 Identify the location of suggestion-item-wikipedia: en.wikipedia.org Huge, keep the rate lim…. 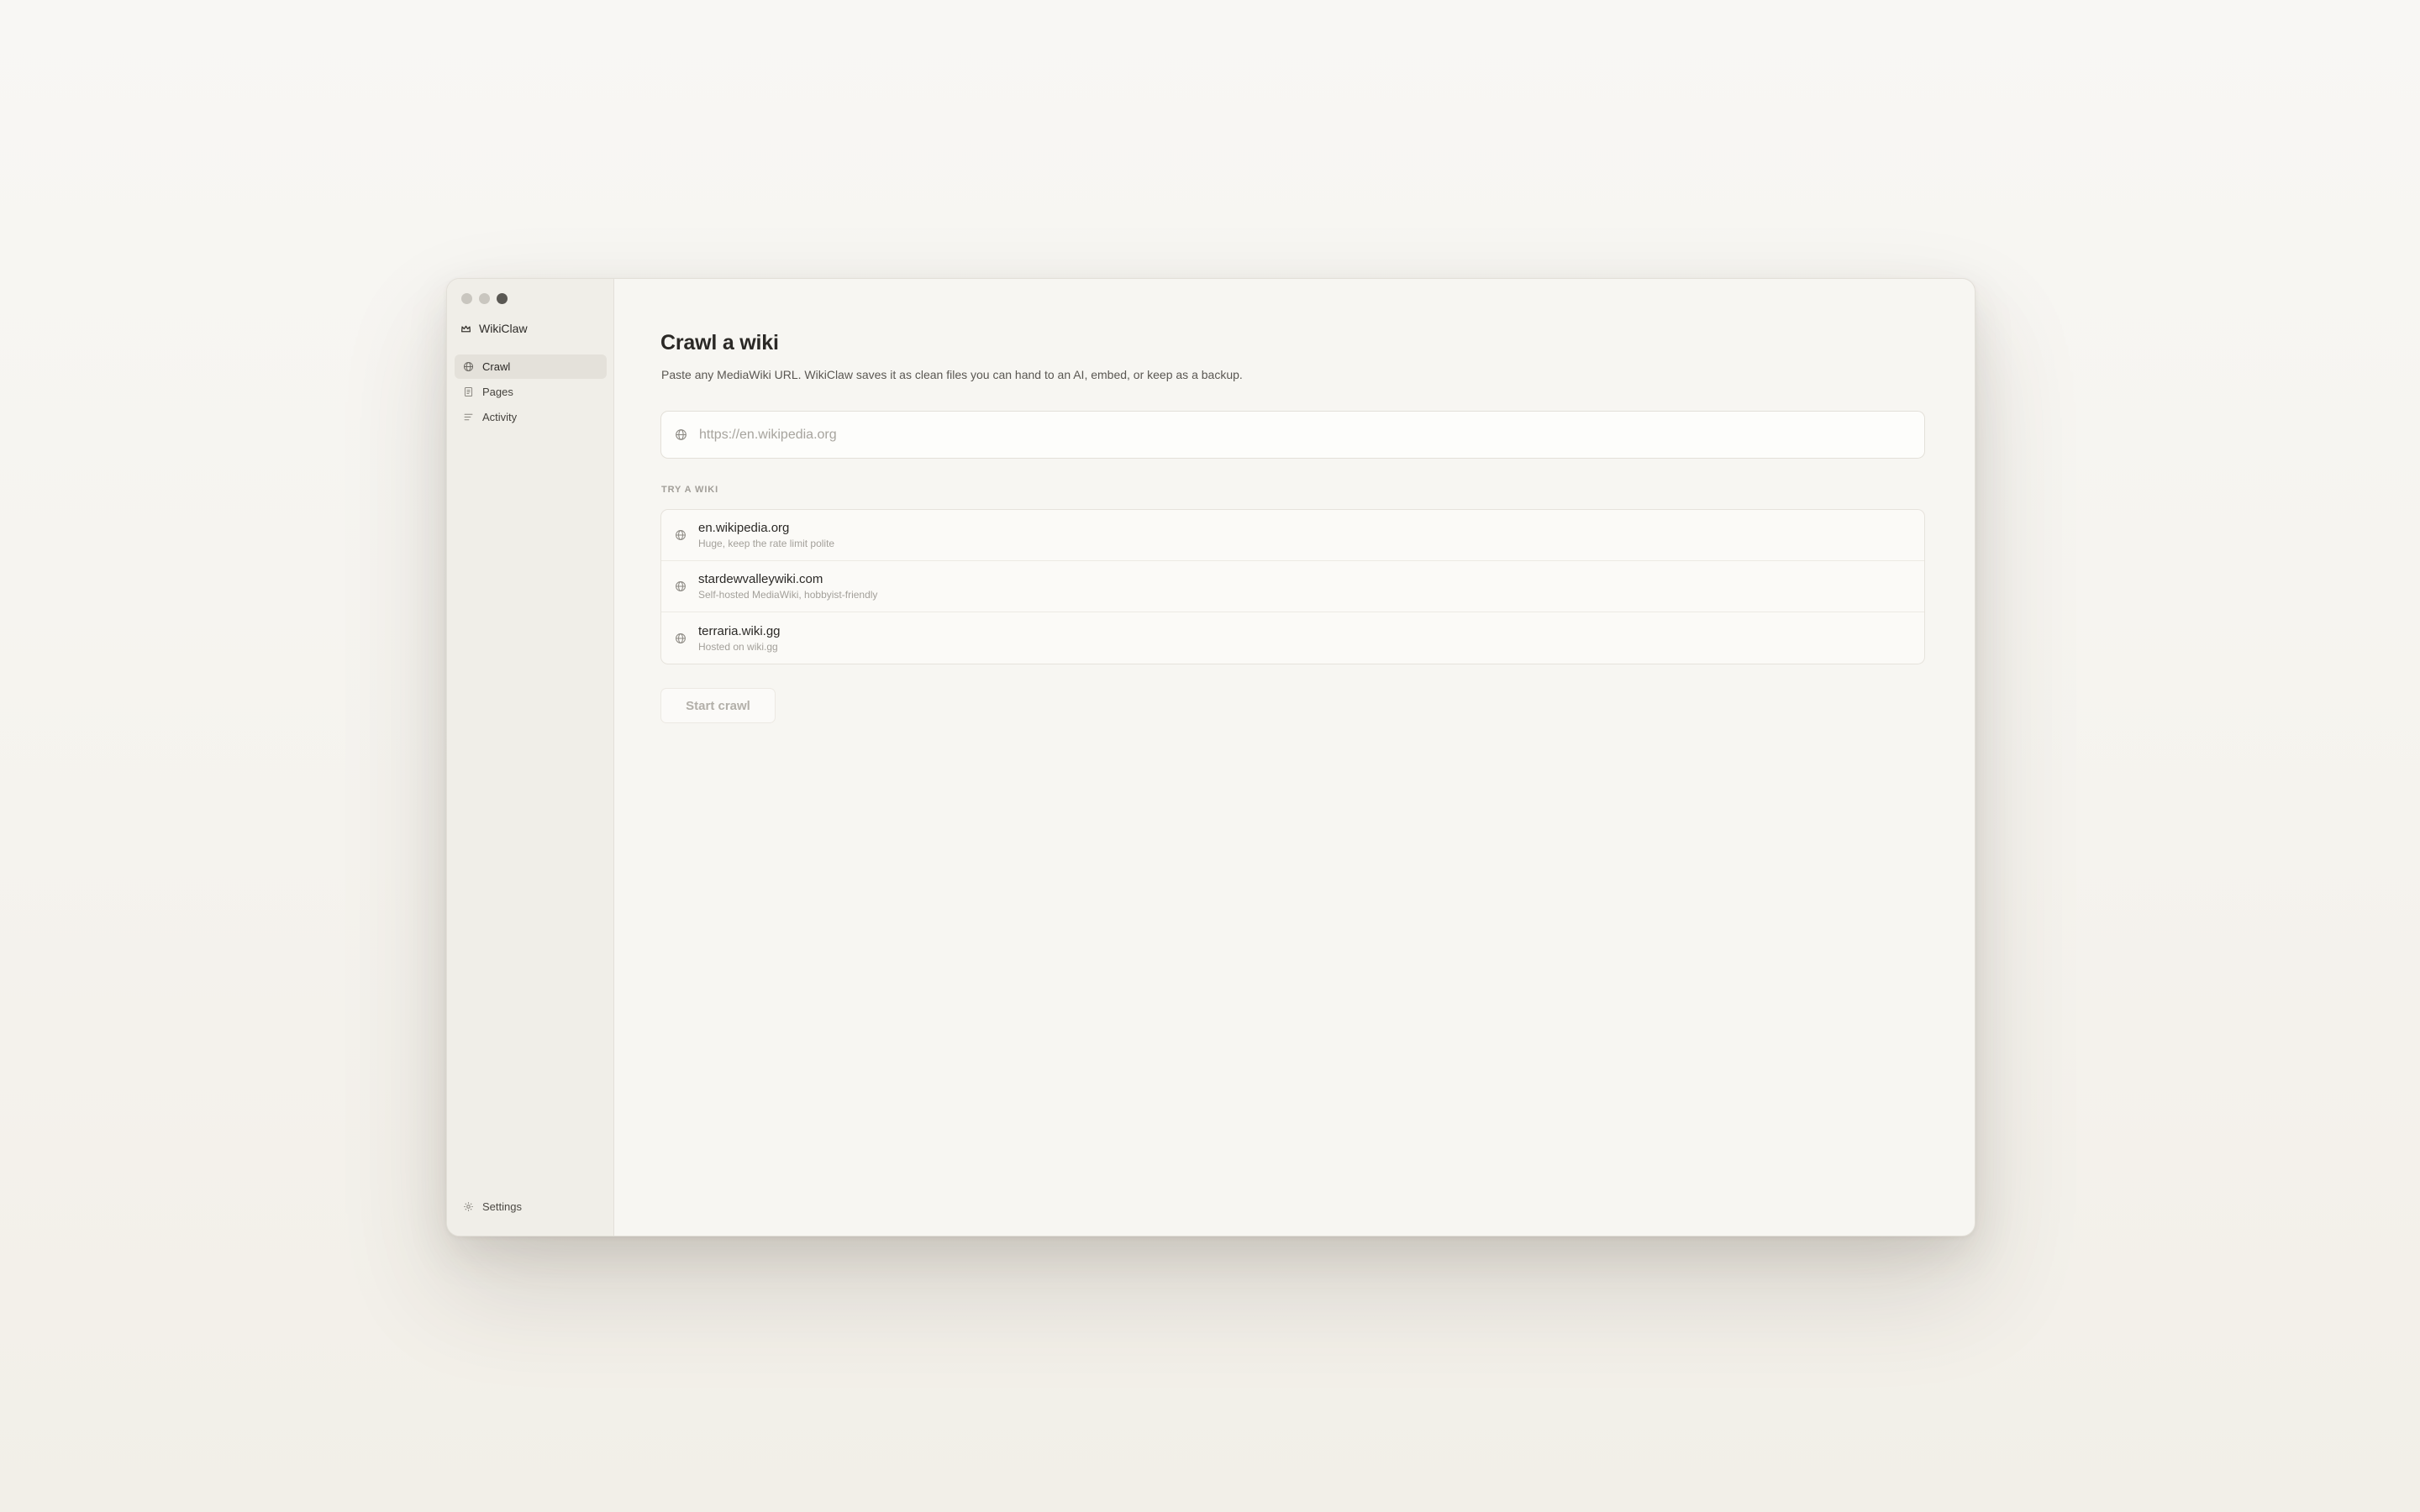
(1292, 535).